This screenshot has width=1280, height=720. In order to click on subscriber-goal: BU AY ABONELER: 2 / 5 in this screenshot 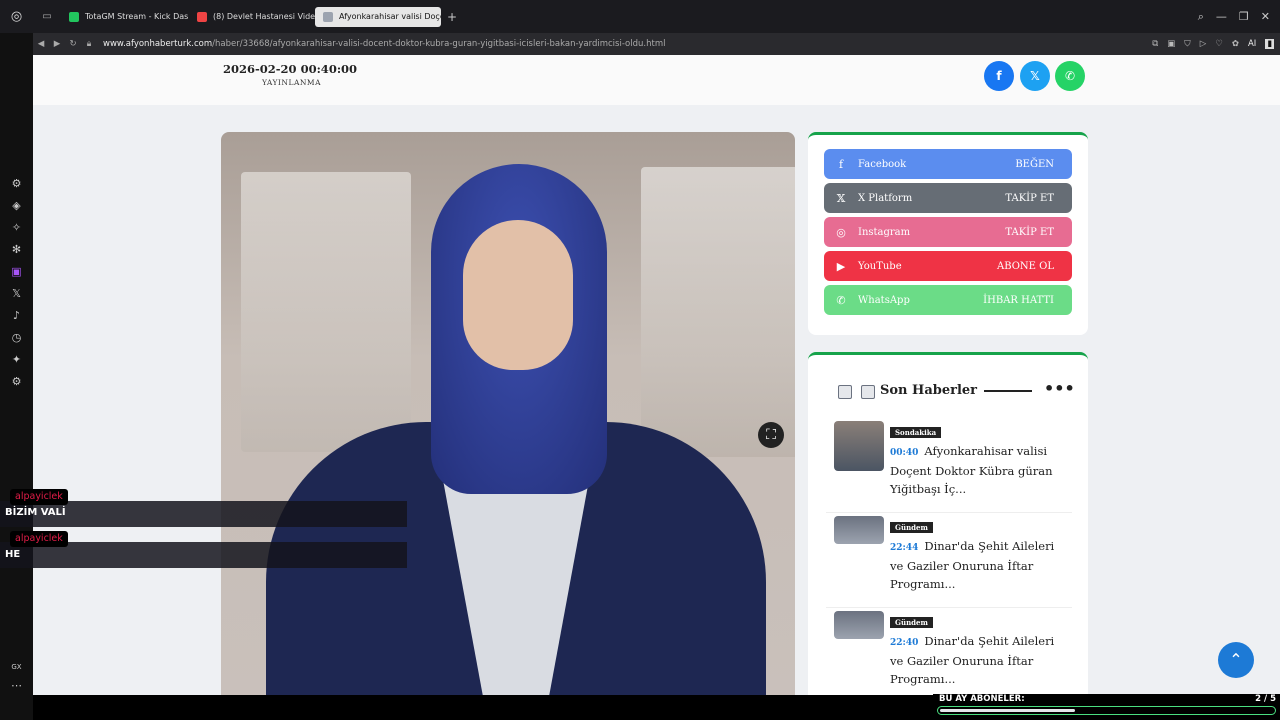, I will do `click(1106, 707)`.